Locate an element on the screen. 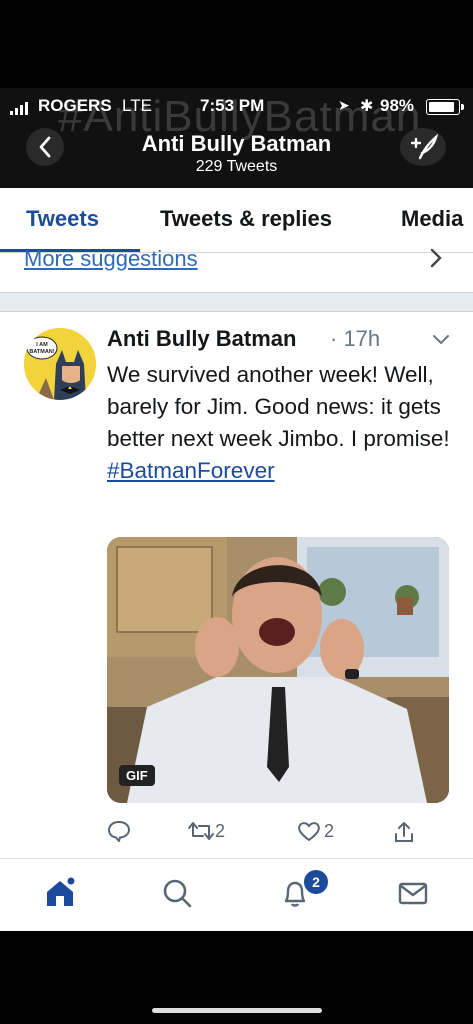 The height and width of the screenshot is (1024, 473). compose-button is located at coordinates (423, 147).